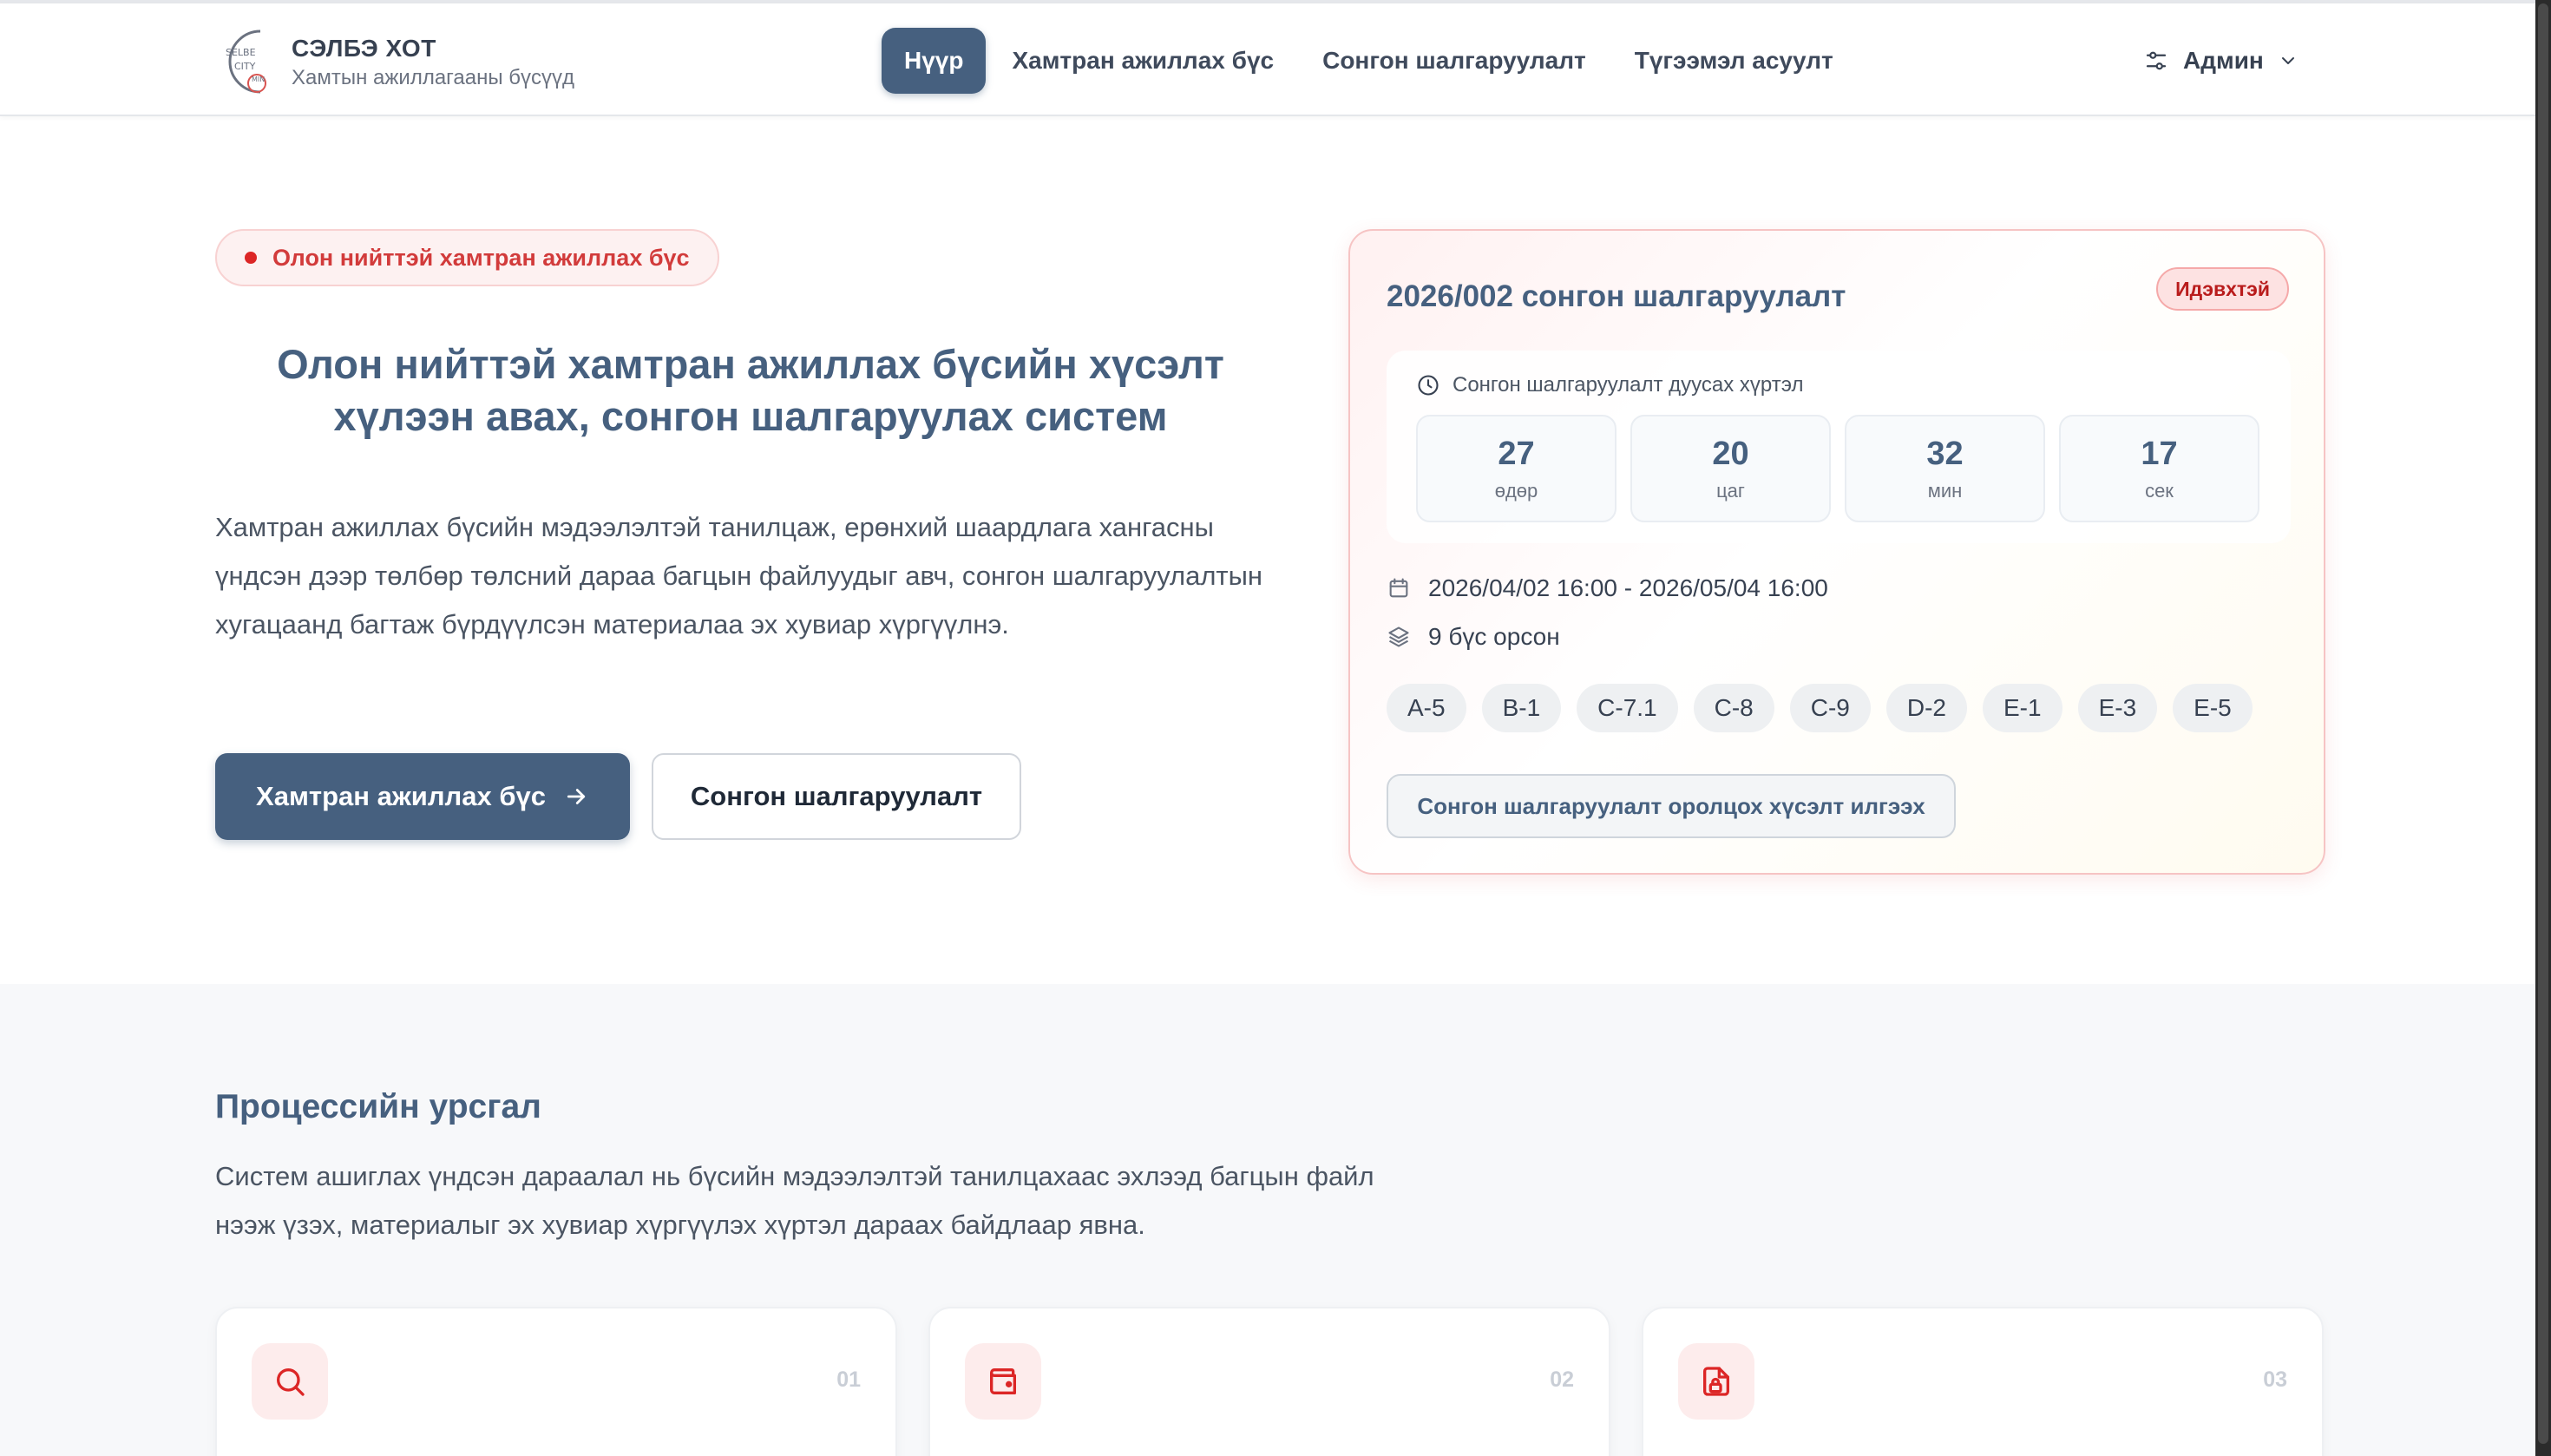  What do you see at coordinates (1730, 490) in the screenshot?
I see `countdown-unit: цаг` at bounding box center [1730, 490].